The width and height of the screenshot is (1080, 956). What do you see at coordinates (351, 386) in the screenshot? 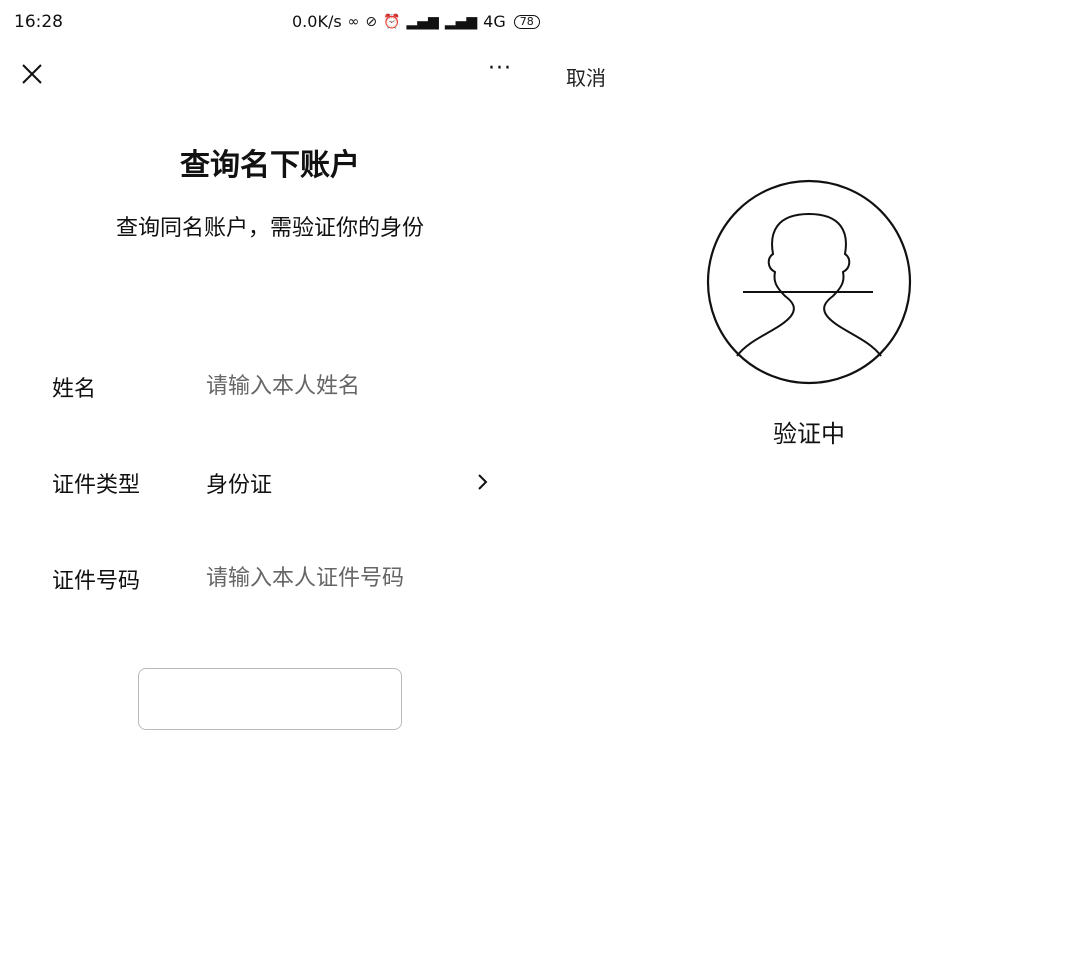
I see `name-input` at bounding box center [351, 386].